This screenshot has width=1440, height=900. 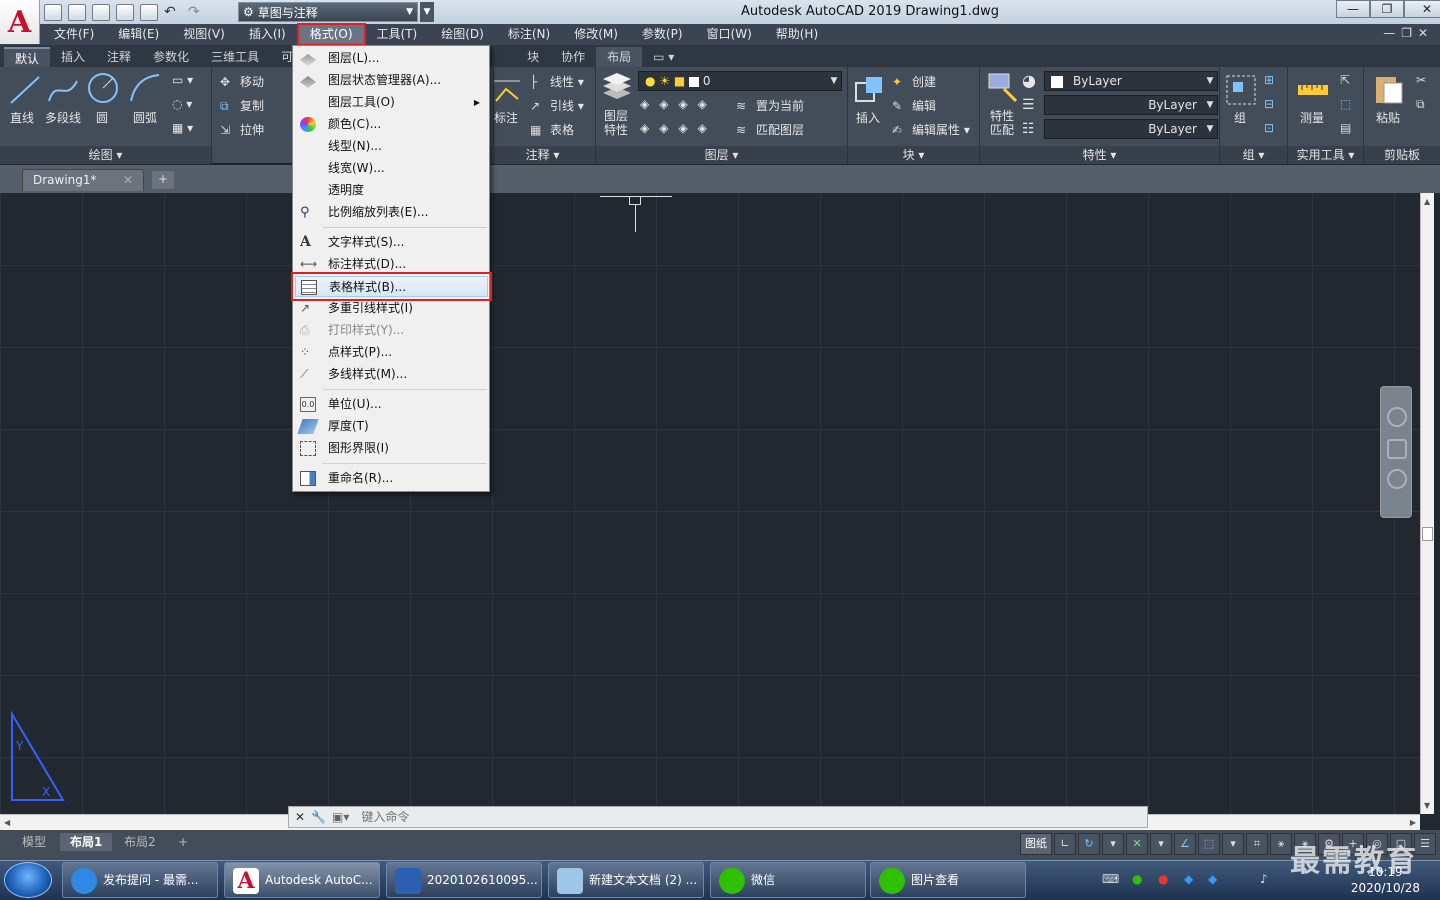 What do you see at coordinates (1036, 844) in the screenshot?
I see `paper-space-toggle: 图纸` at bounding box center [1036, 844].